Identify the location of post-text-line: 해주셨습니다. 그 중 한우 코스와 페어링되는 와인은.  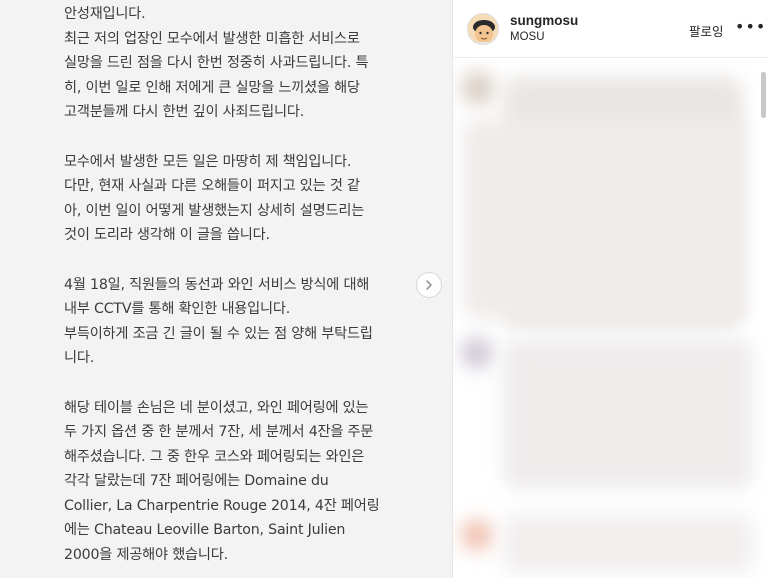
(214, 456).